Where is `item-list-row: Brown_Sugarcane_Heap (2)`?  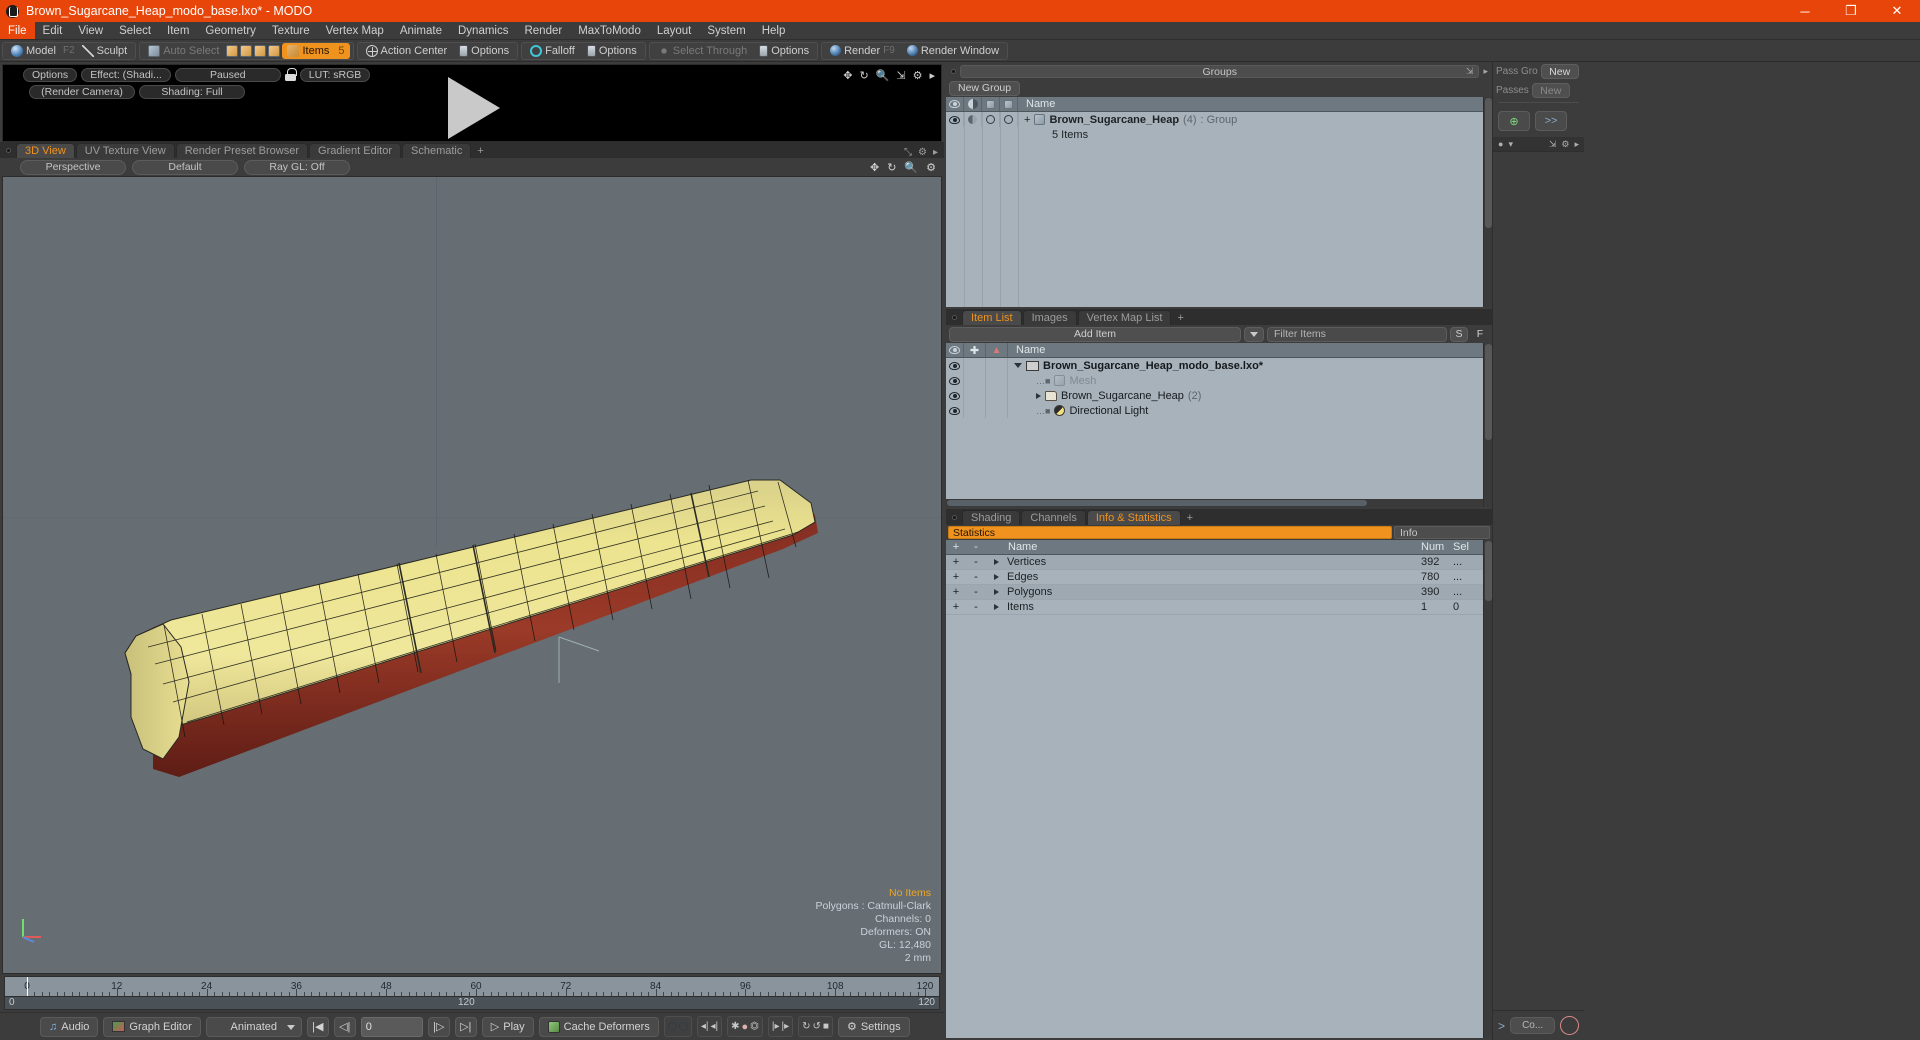 item-list-row: Brown_Sugarcane_Heap (2) is located at coordinates (1214, 395).